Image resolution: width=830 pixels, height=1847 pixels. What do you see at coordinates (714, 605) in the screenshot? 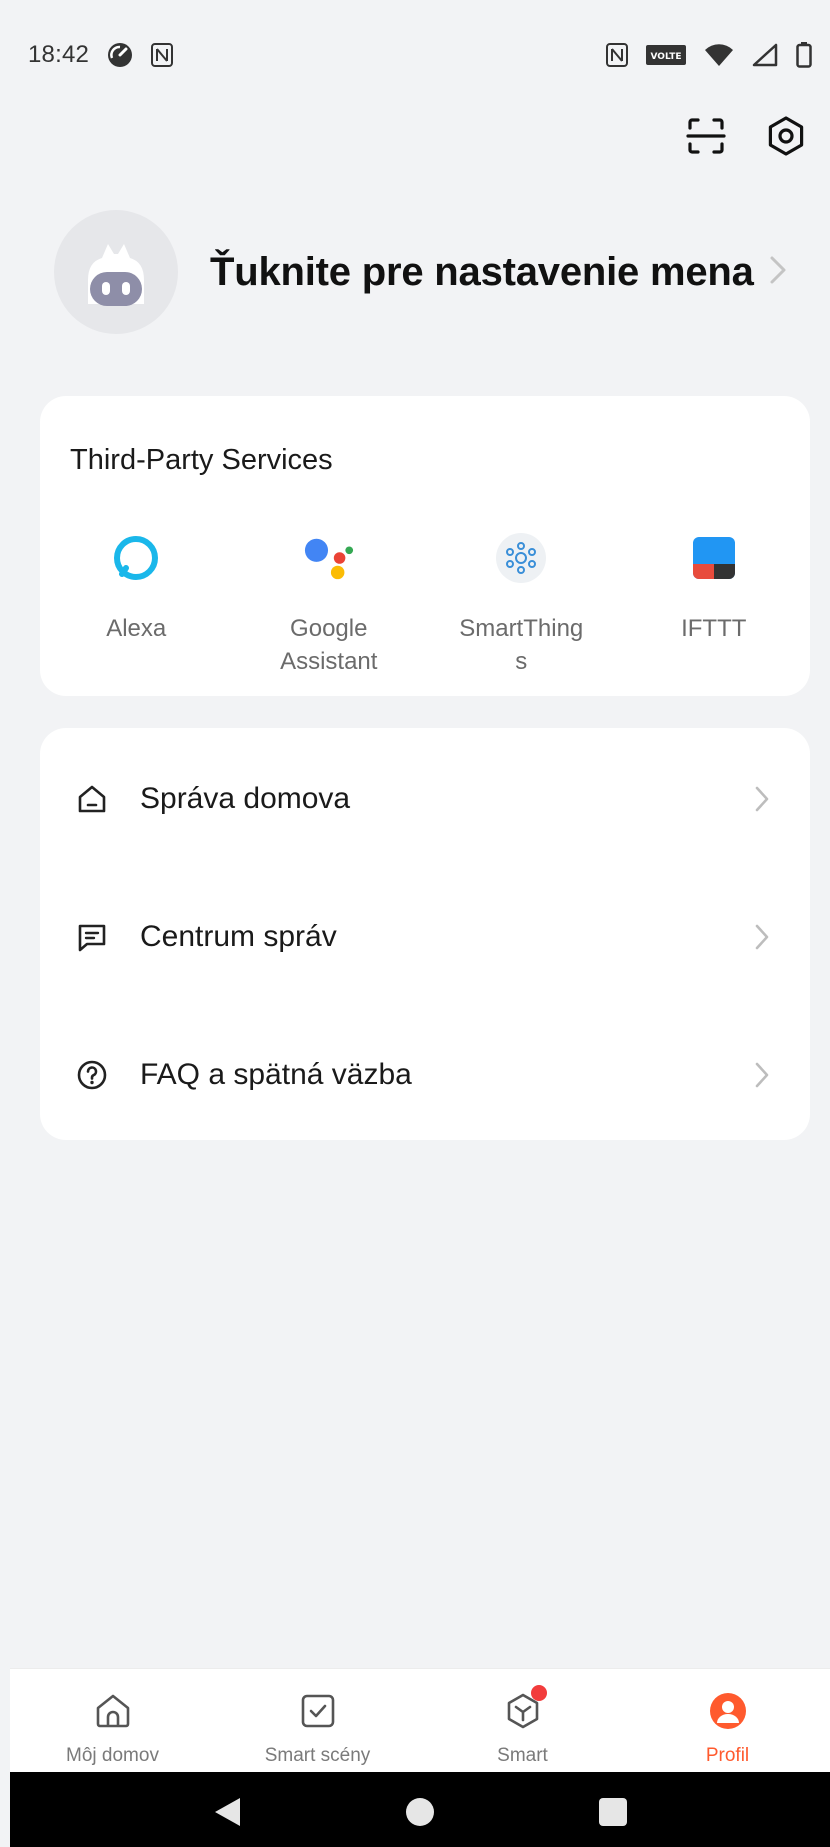
I see `service-ifttt: IFTTT` at bounding box center [714, 605].